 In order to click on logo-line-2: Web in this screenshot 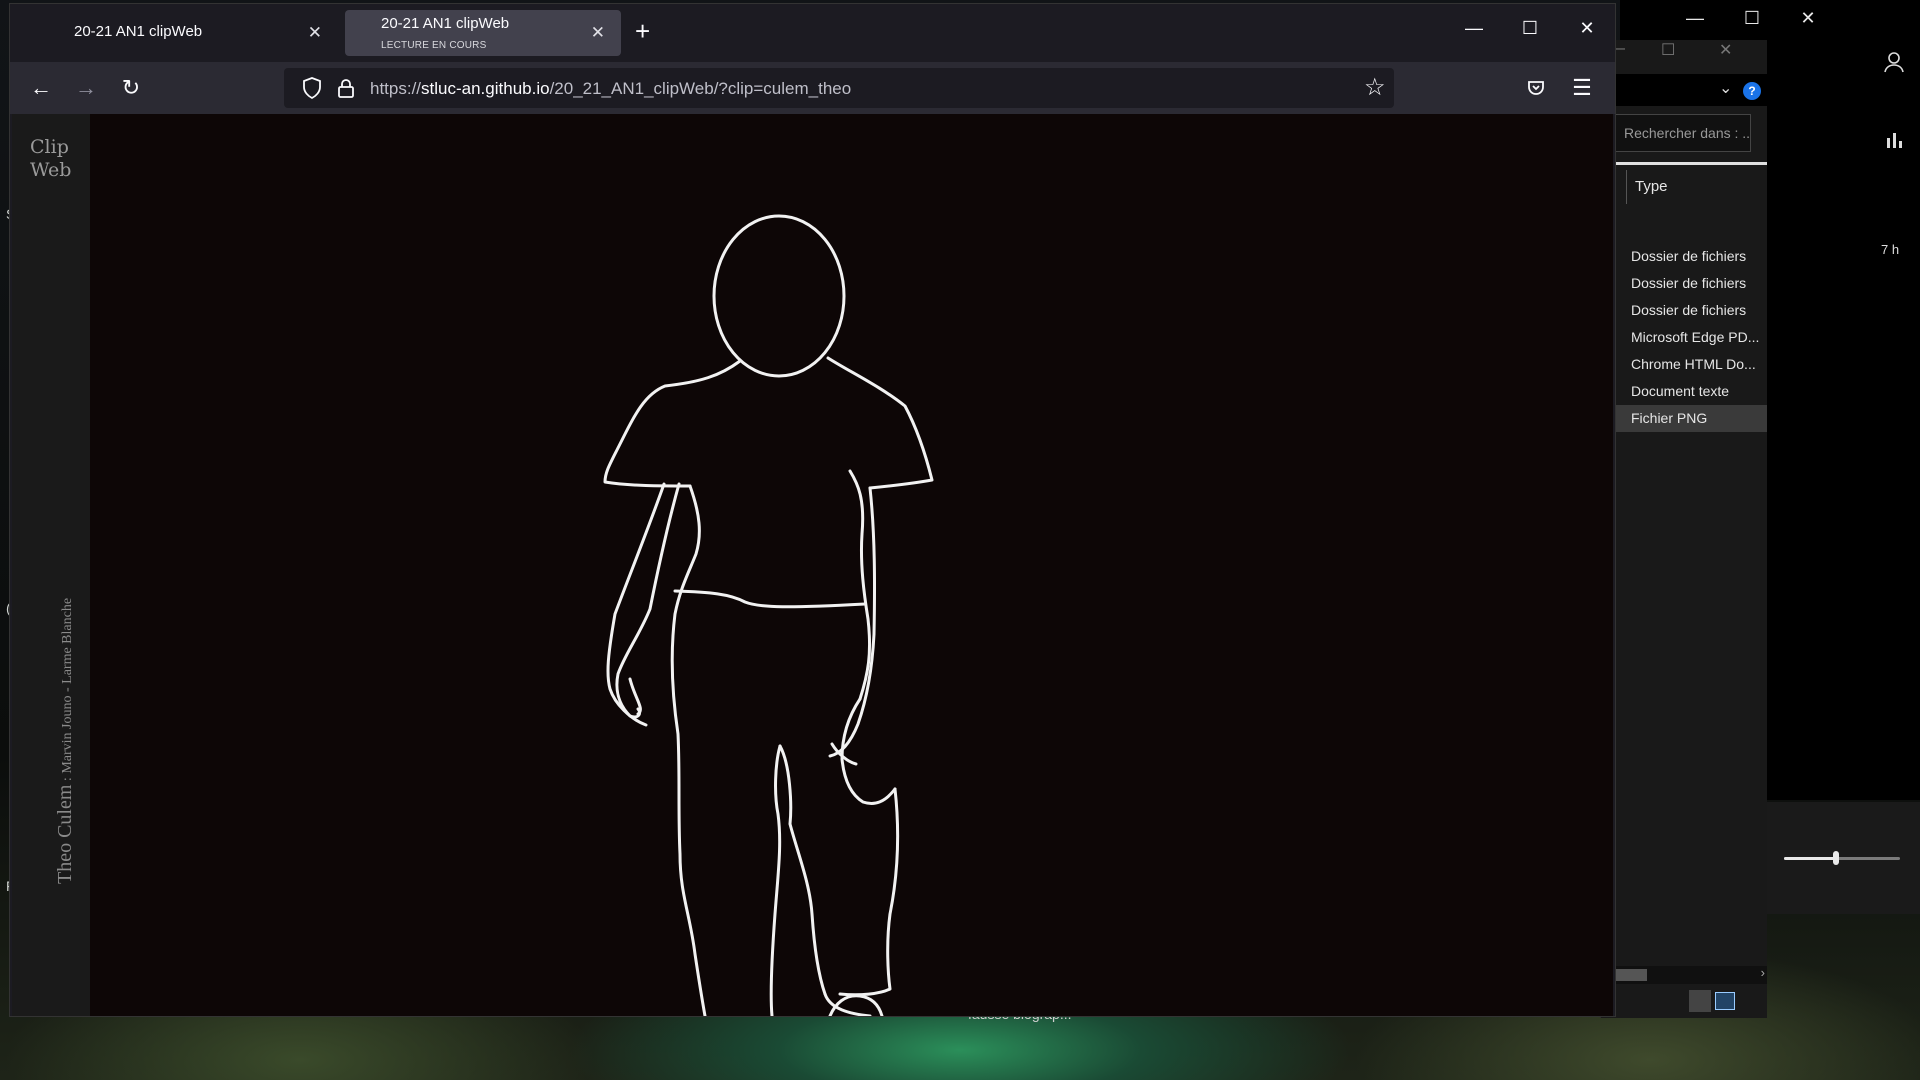, I will do `click(51, 170)`.